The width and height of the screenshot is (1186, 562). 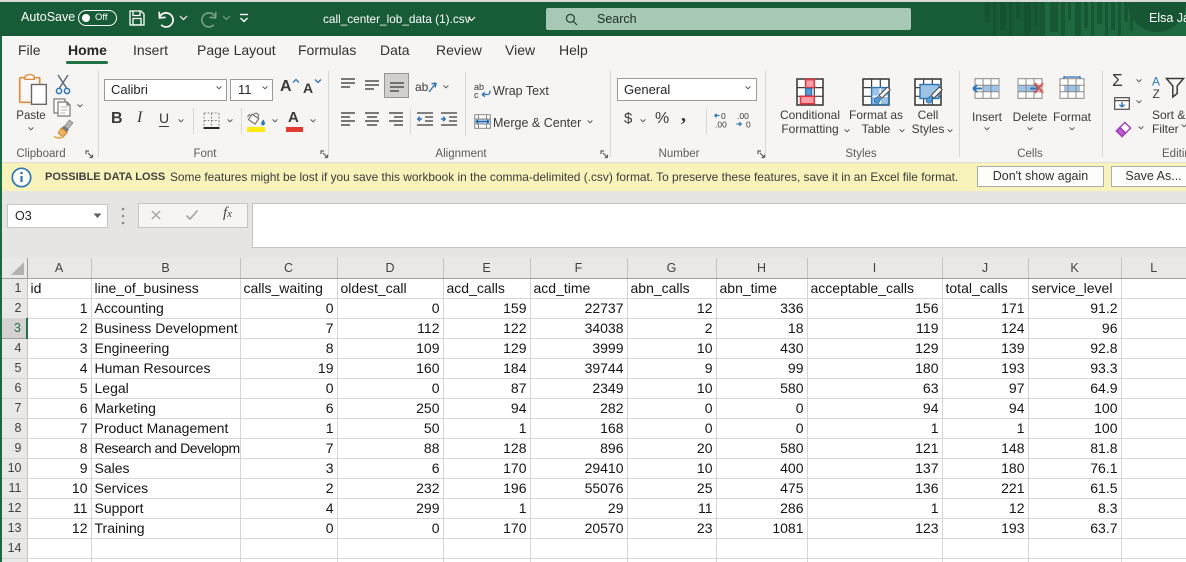 I want to click on svg-text: .00, so click(x=721, y=124).